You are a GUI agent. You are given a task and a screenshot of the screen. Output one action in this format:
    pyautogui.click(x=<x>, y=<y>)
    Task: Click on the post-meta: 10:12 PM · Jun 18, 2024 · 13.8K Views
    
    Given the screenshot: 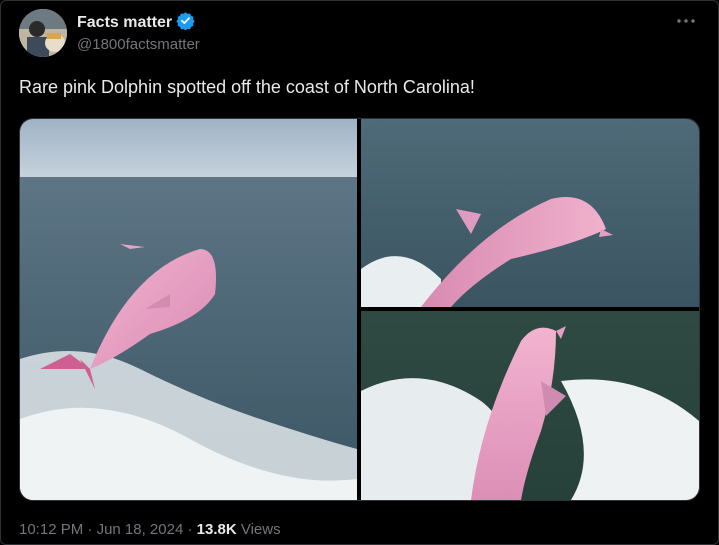 What is the action you would take?
    pyautogui.click(x=150, y=529)
    